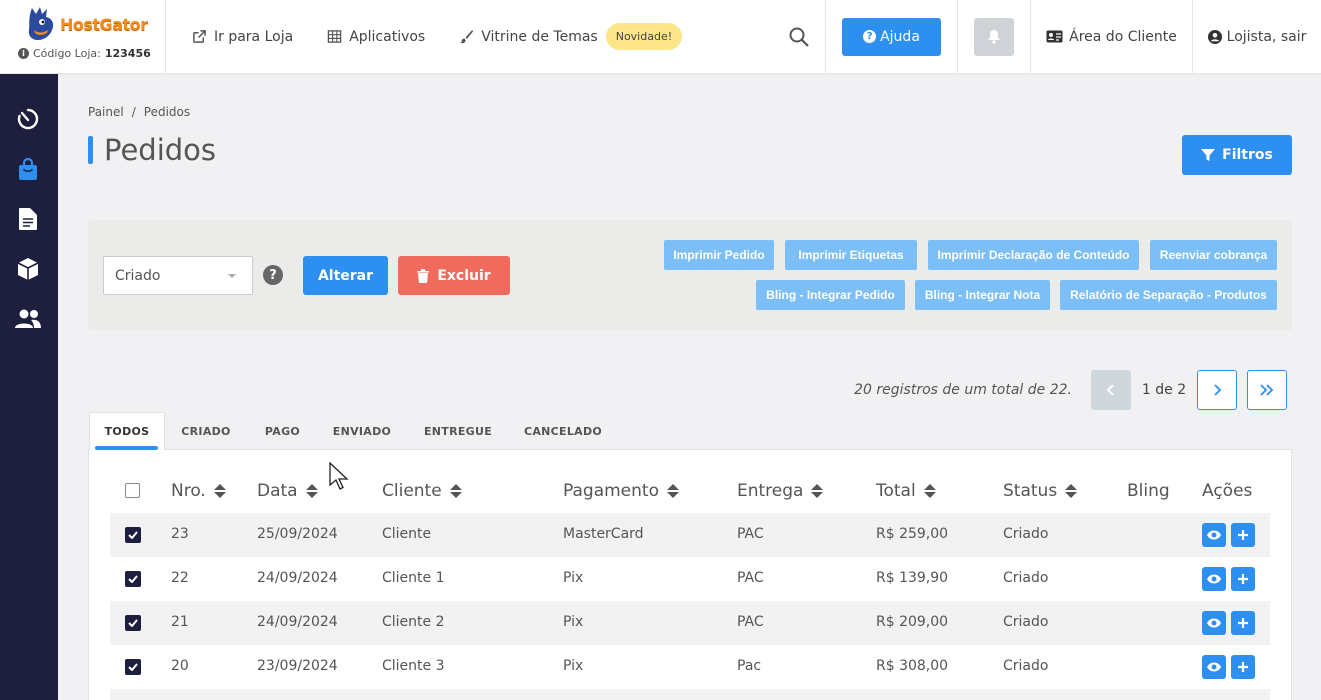 This screenshot has height=700, width=1321. What do you see at coordinates (127, 431) in the screenshot?
I see `tab-todos: TODOS` at bounding box center [127, 431].